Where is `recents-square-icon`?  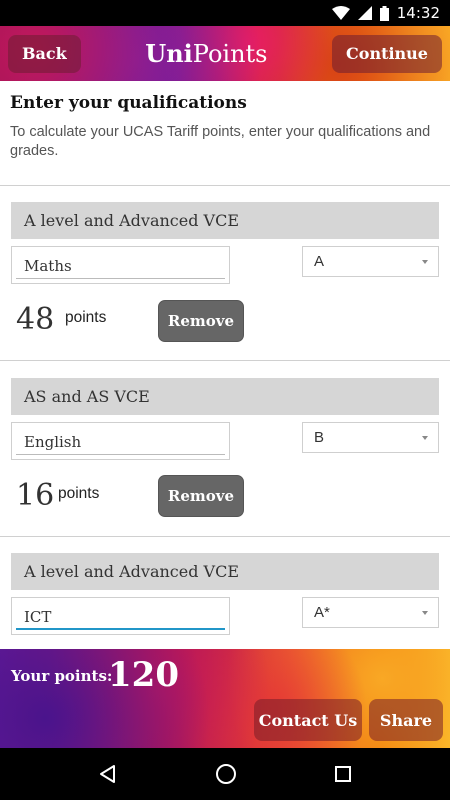 recents-square-icon is located at coordinates (343, 774).